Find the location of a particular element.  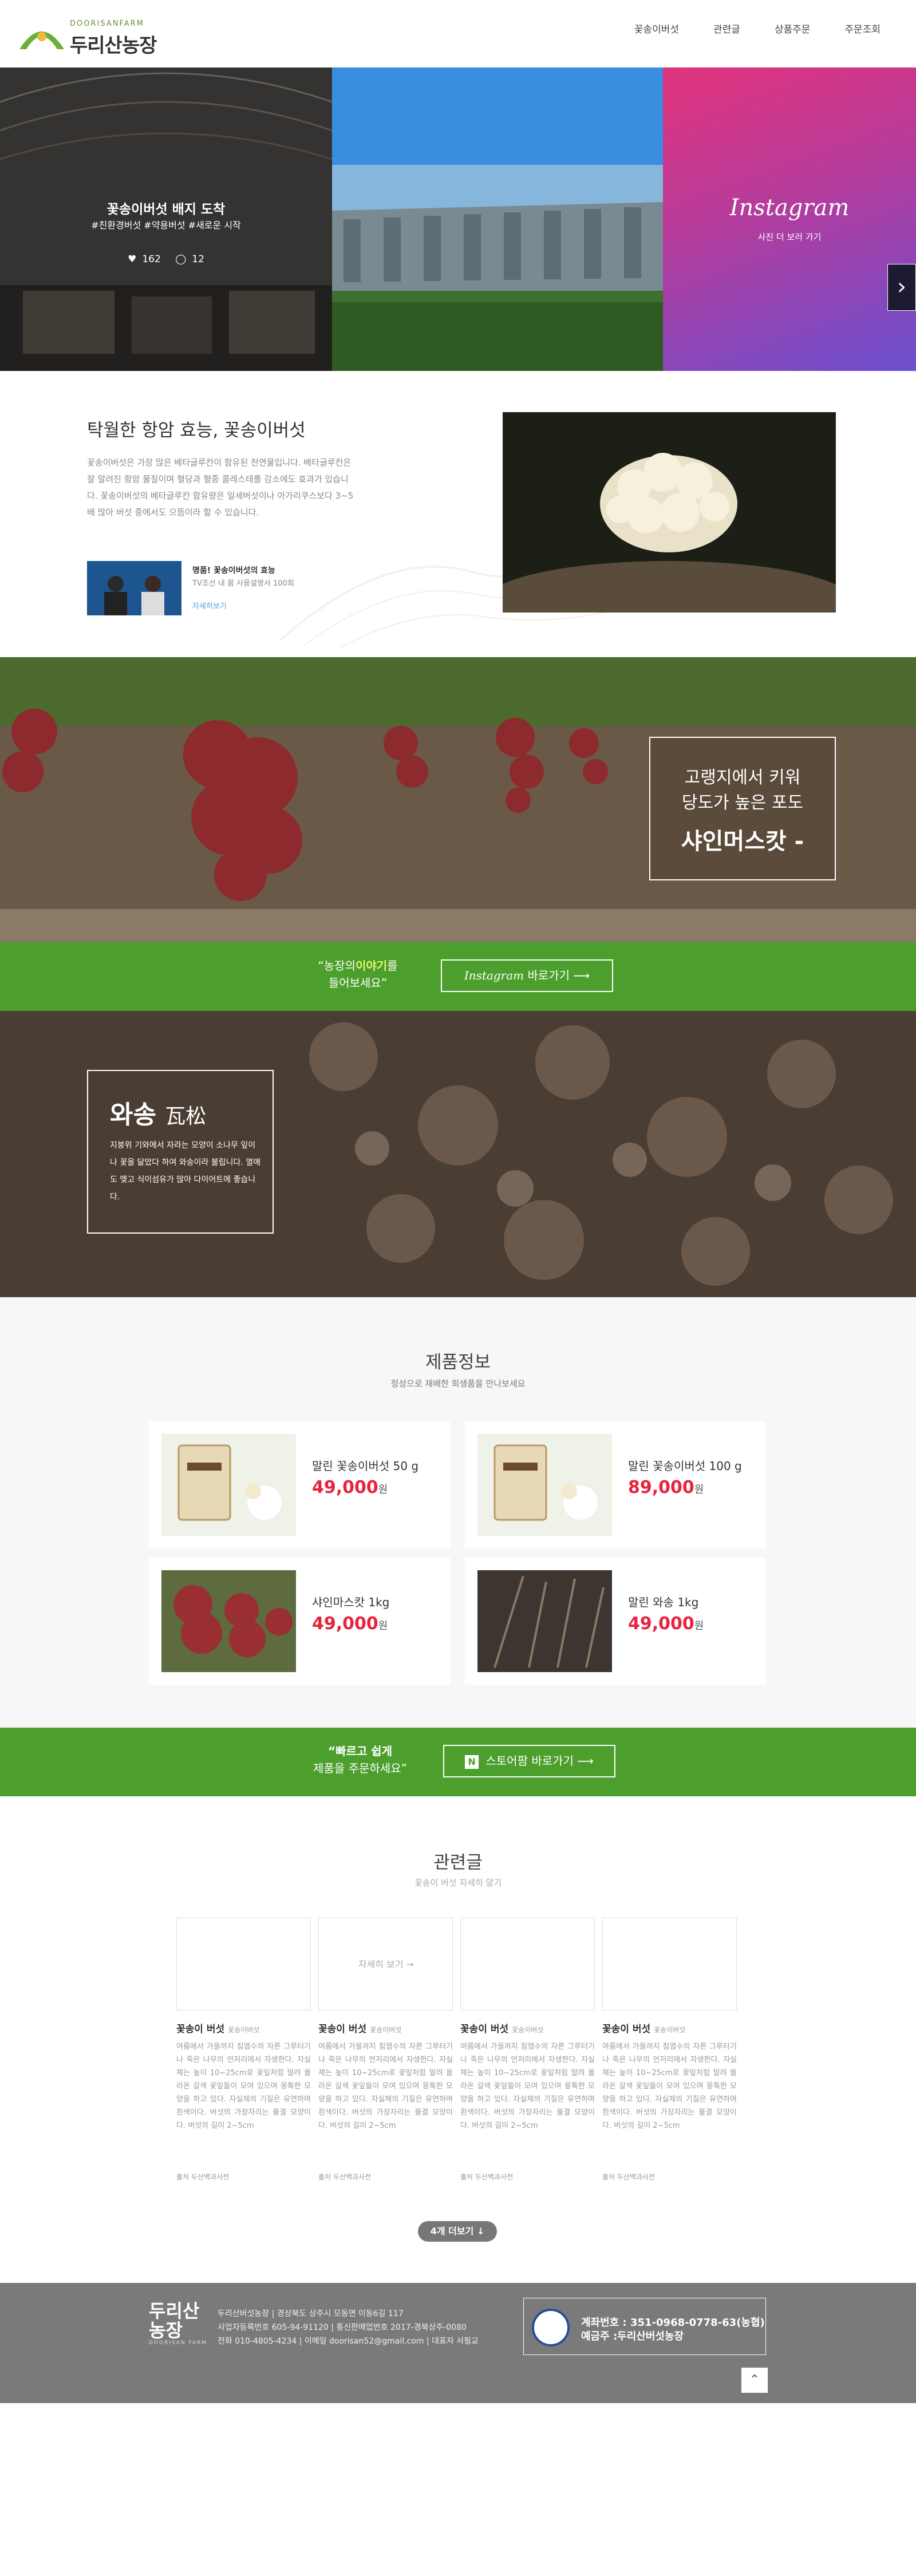

product-card: 말린 꽃송이버섯 50 g 49,000원 is located at coordinates (300, 1484).